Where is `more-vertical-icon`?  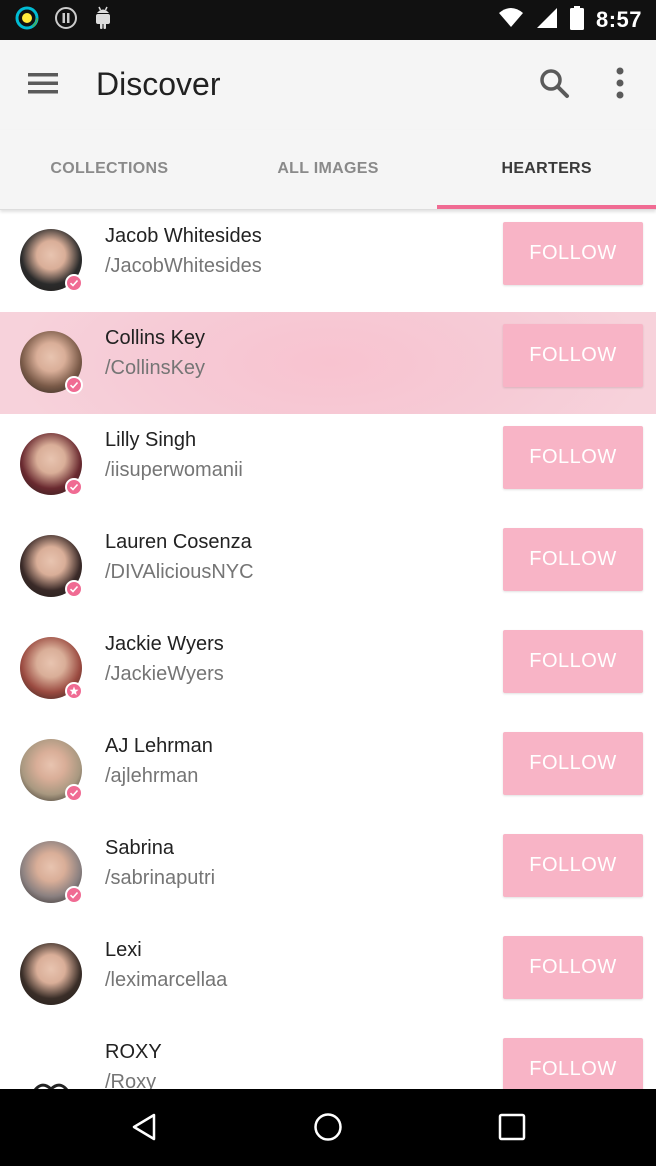
more-vertical-icon is located at coordinates (620, 85).